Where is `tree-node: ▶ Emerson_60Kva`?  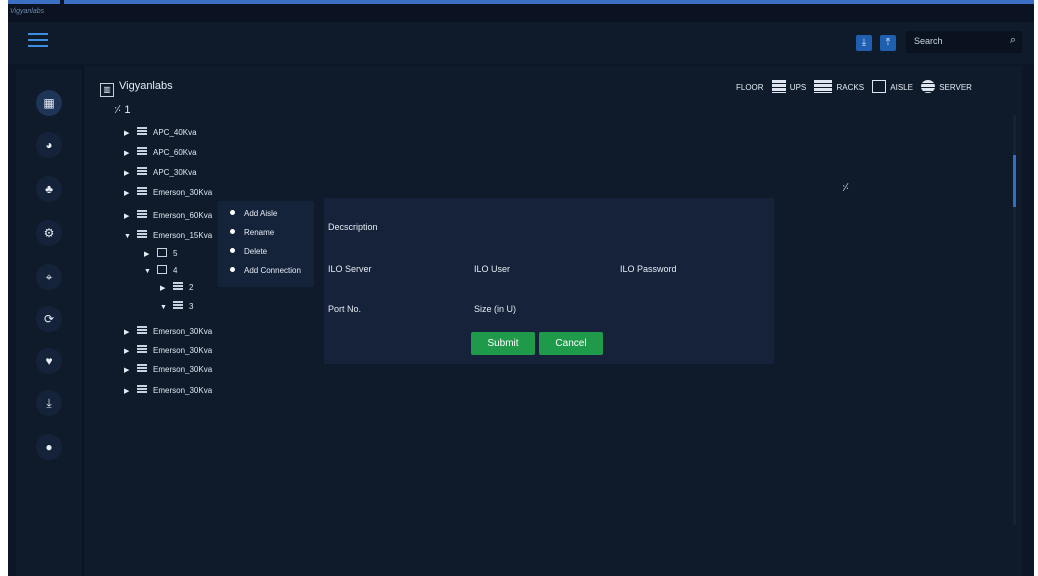 tree-node: ▶ Emerson_60Kva is located at coordinates (168, 215).